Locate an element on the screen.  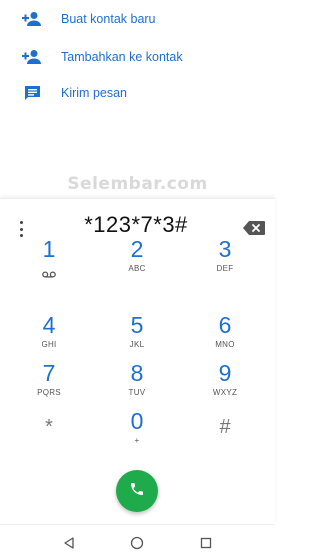
key-digit: 6 is located at coordinates (225, 325).